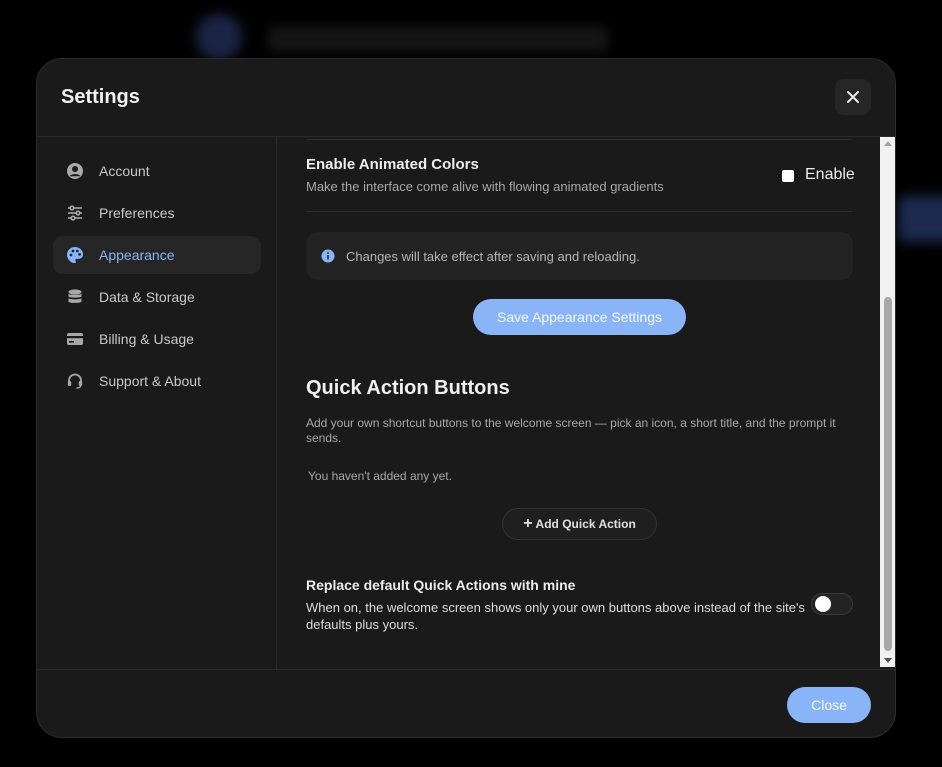 Image resolution: width=942 pixels, height=767 pixels. Describe the element at coordinates (888, 660) in the screenshot. I see `scroll-down-arrow-icon` at that location.